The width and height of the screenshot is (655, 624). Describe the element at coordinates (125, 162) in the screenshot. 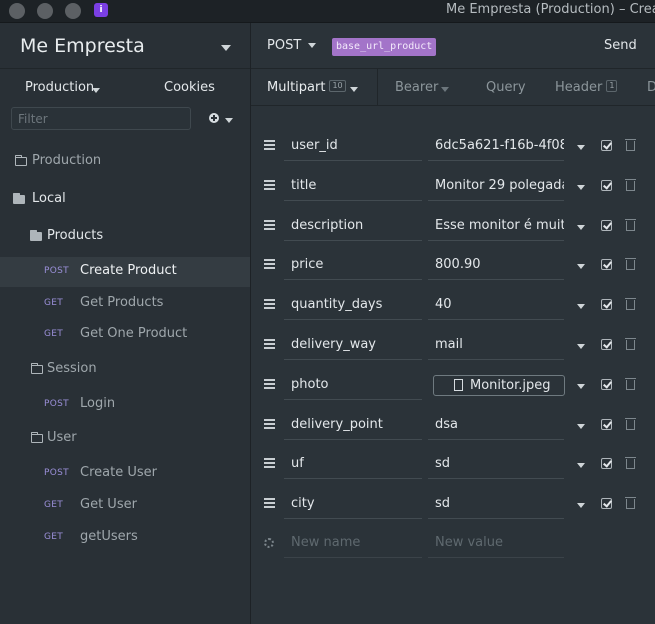

I see `tree-folder-production: Production` at that location.